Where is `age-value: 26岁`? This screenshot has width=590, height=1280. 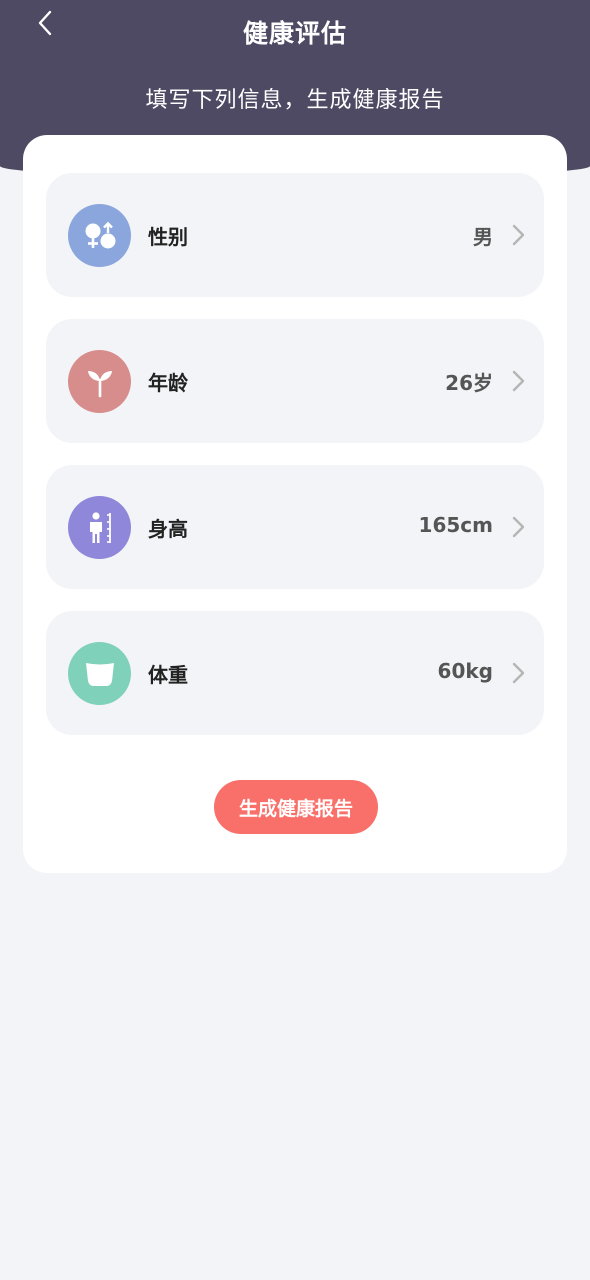 age-value: 26岁 is located at coordinates (469, 383).